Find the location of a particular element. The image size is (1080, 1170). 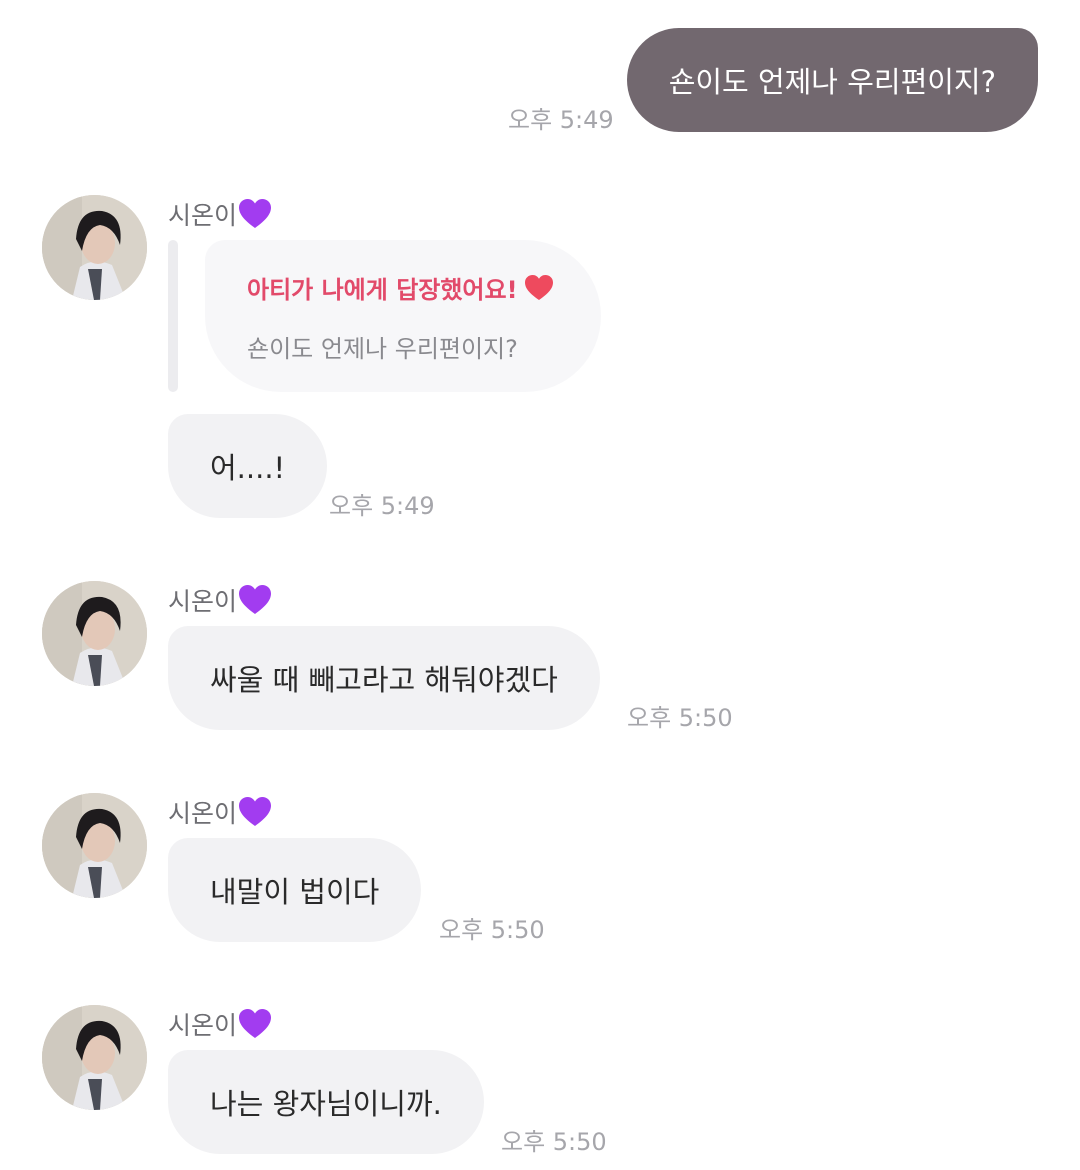

incoming-message-bubble: 어....! is located at coordinates (248, 466).